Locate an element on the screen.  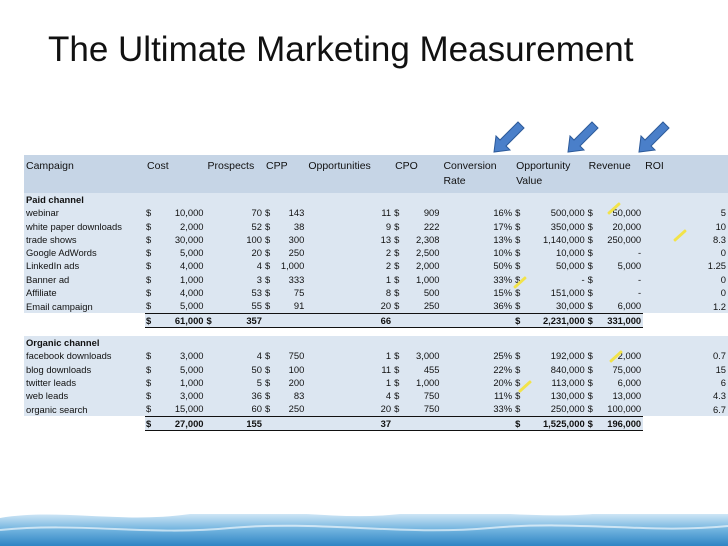
header-campaign: Campaign is located at coordinates (85, 174).